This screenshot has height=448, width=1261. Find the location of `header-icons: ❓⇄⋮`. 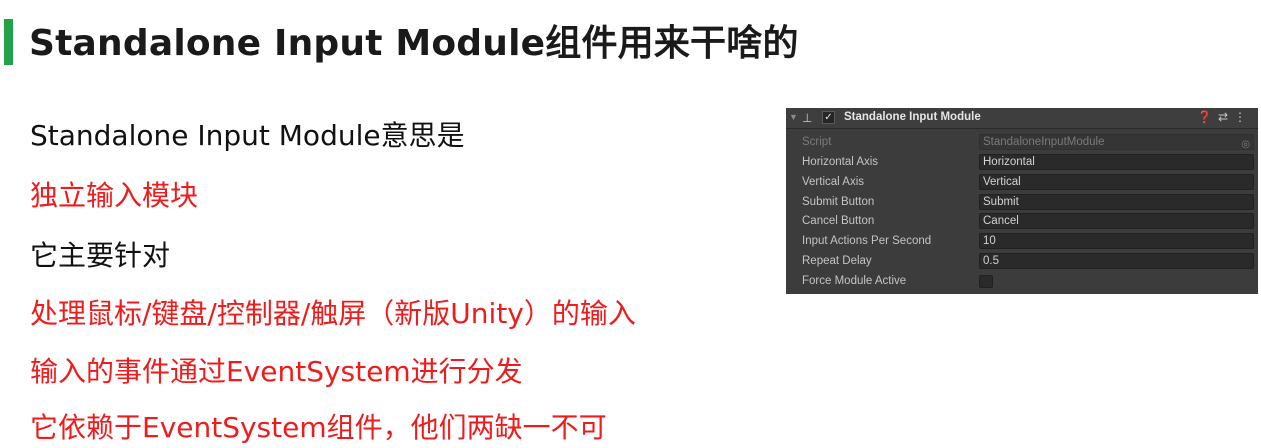

header-icons: ❓⇄⋮ is located at coordinates (1224, 117).